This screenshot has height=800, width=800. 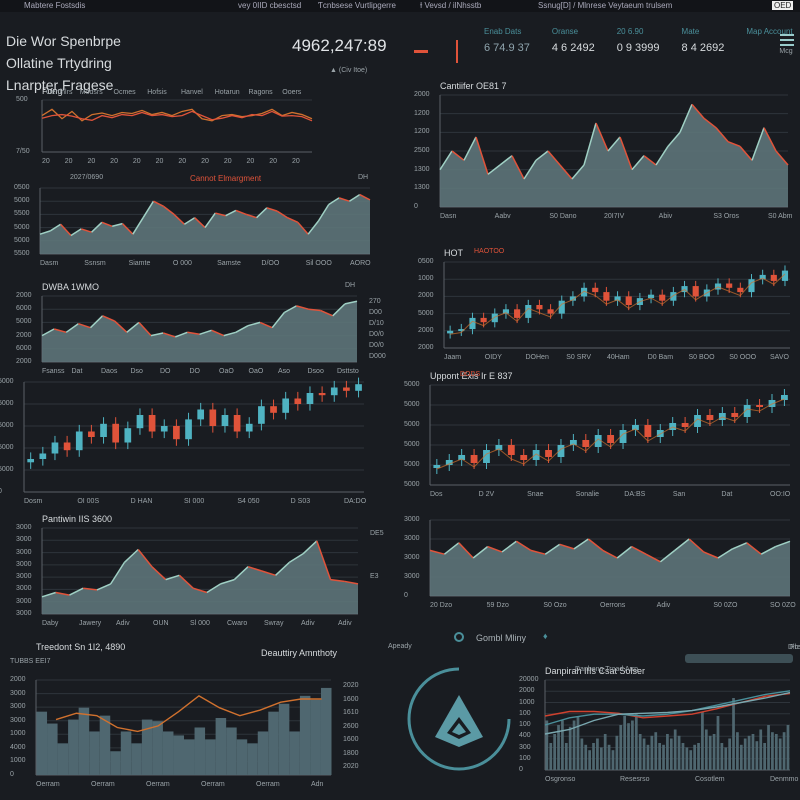 I want to click on stat-label: 20 6.90, so click(x=630, y=31).